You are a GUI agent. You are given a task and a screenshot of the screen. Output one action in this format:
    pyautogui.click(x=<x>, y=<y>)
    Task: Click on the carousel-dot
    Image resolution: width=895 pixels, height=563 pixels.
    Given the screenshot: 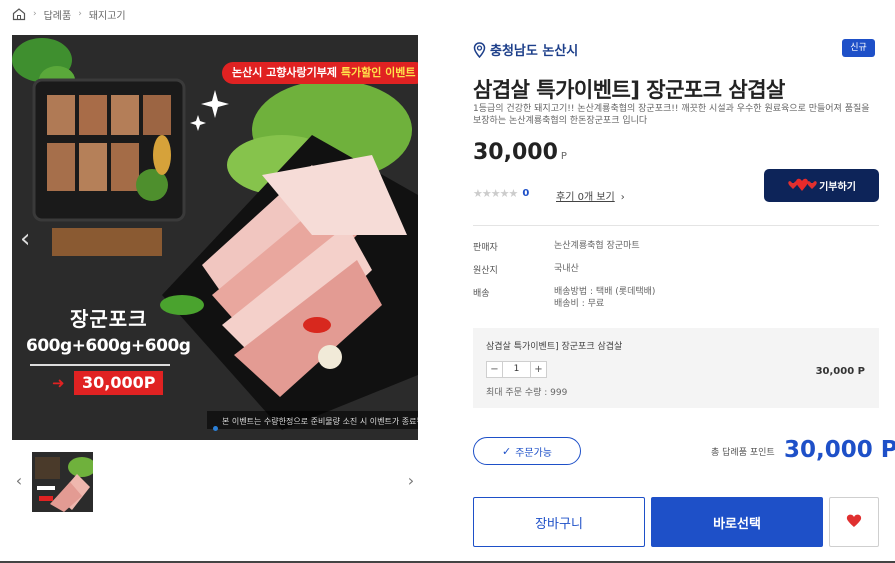 What is the action you would take?
    pyautogui.click(x=215, y=428)
    